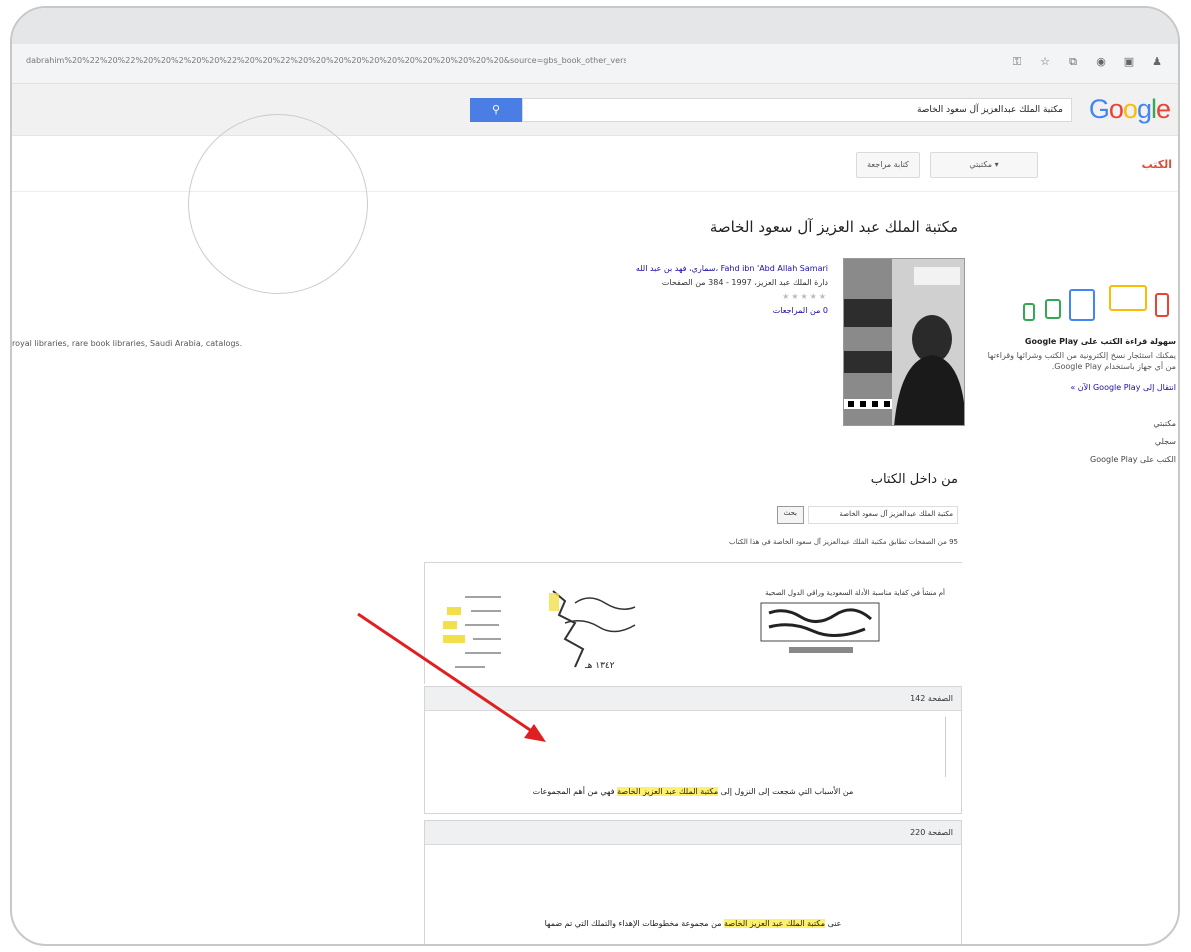 This screenshot has width=1191, height=952. I want to click on sidebar-item-library: مكتبتي, so click(1078, 424).